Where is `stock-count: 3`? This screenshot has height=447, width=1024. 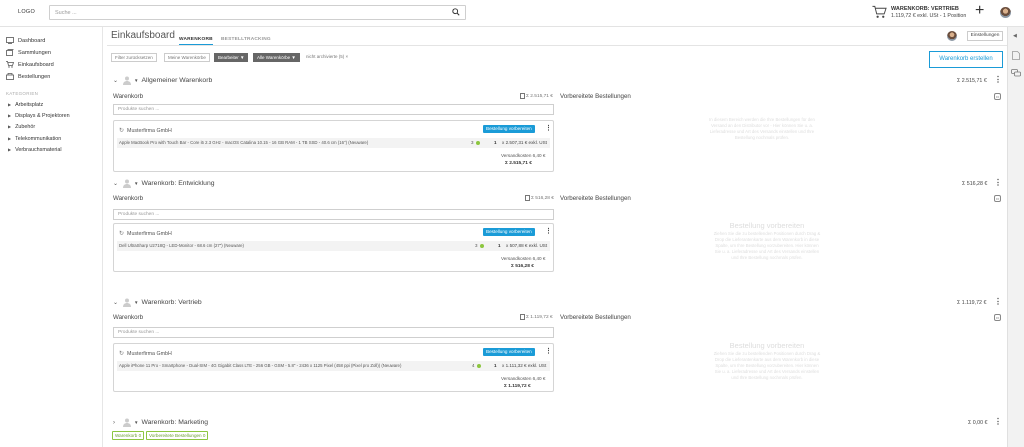
stock-count: 3 is located at coordinates (472, 142).